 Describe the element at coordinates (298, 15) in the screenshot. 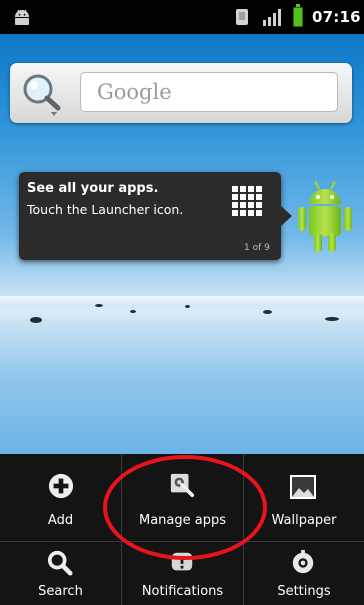

I see `battery-charging-icon` at that location.